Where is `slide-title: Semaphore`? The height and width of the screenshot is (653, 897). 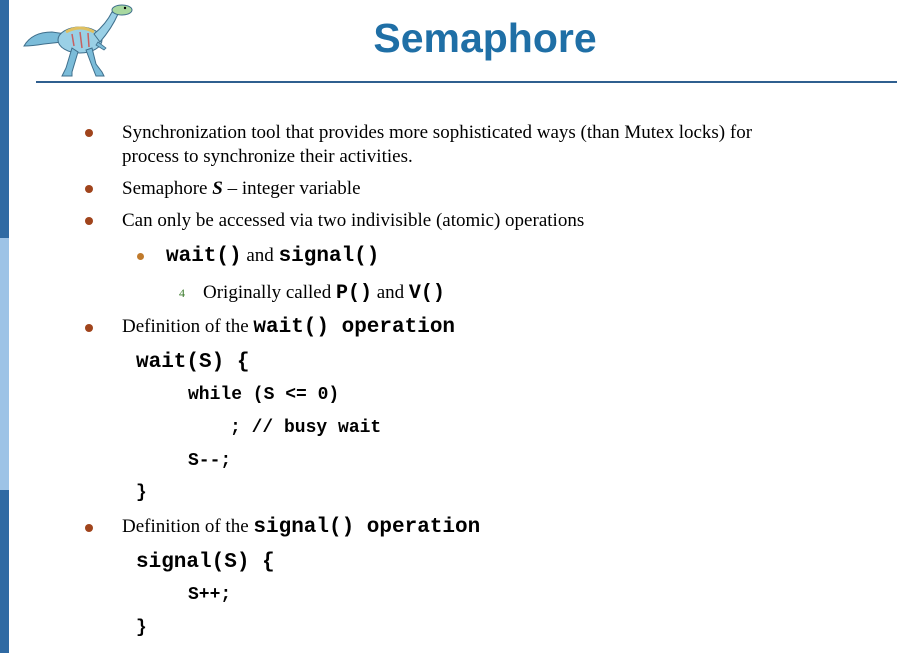 slide-title: Semaphore is located at coordinates (485, 38).